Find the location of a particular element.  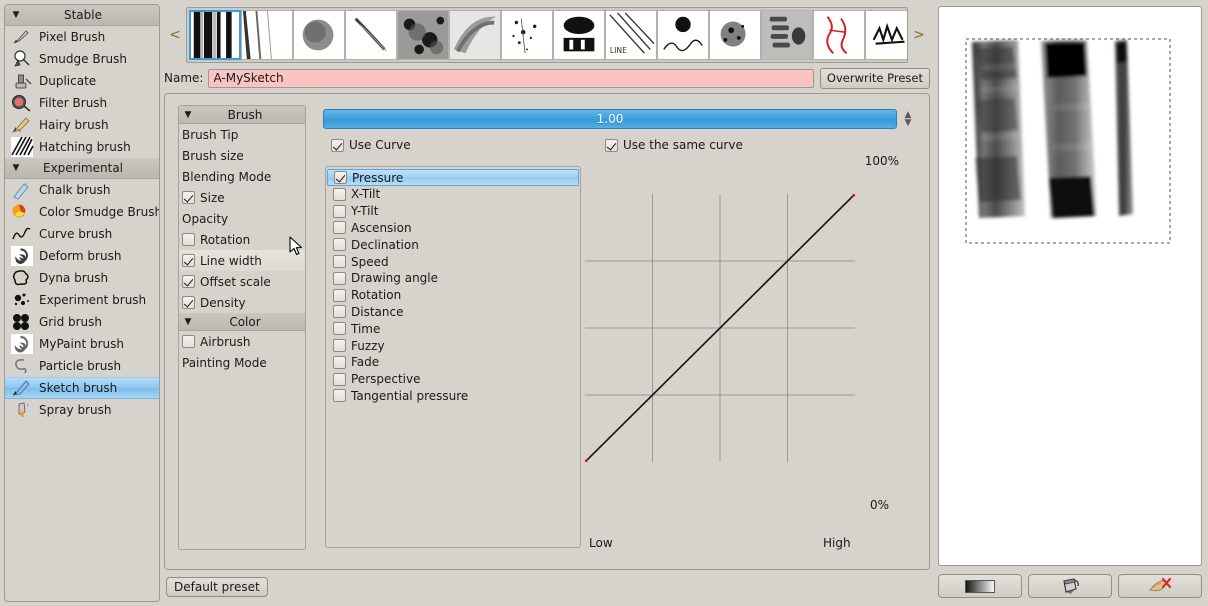

option-checkbox-size is located at coordinates (188, 197).